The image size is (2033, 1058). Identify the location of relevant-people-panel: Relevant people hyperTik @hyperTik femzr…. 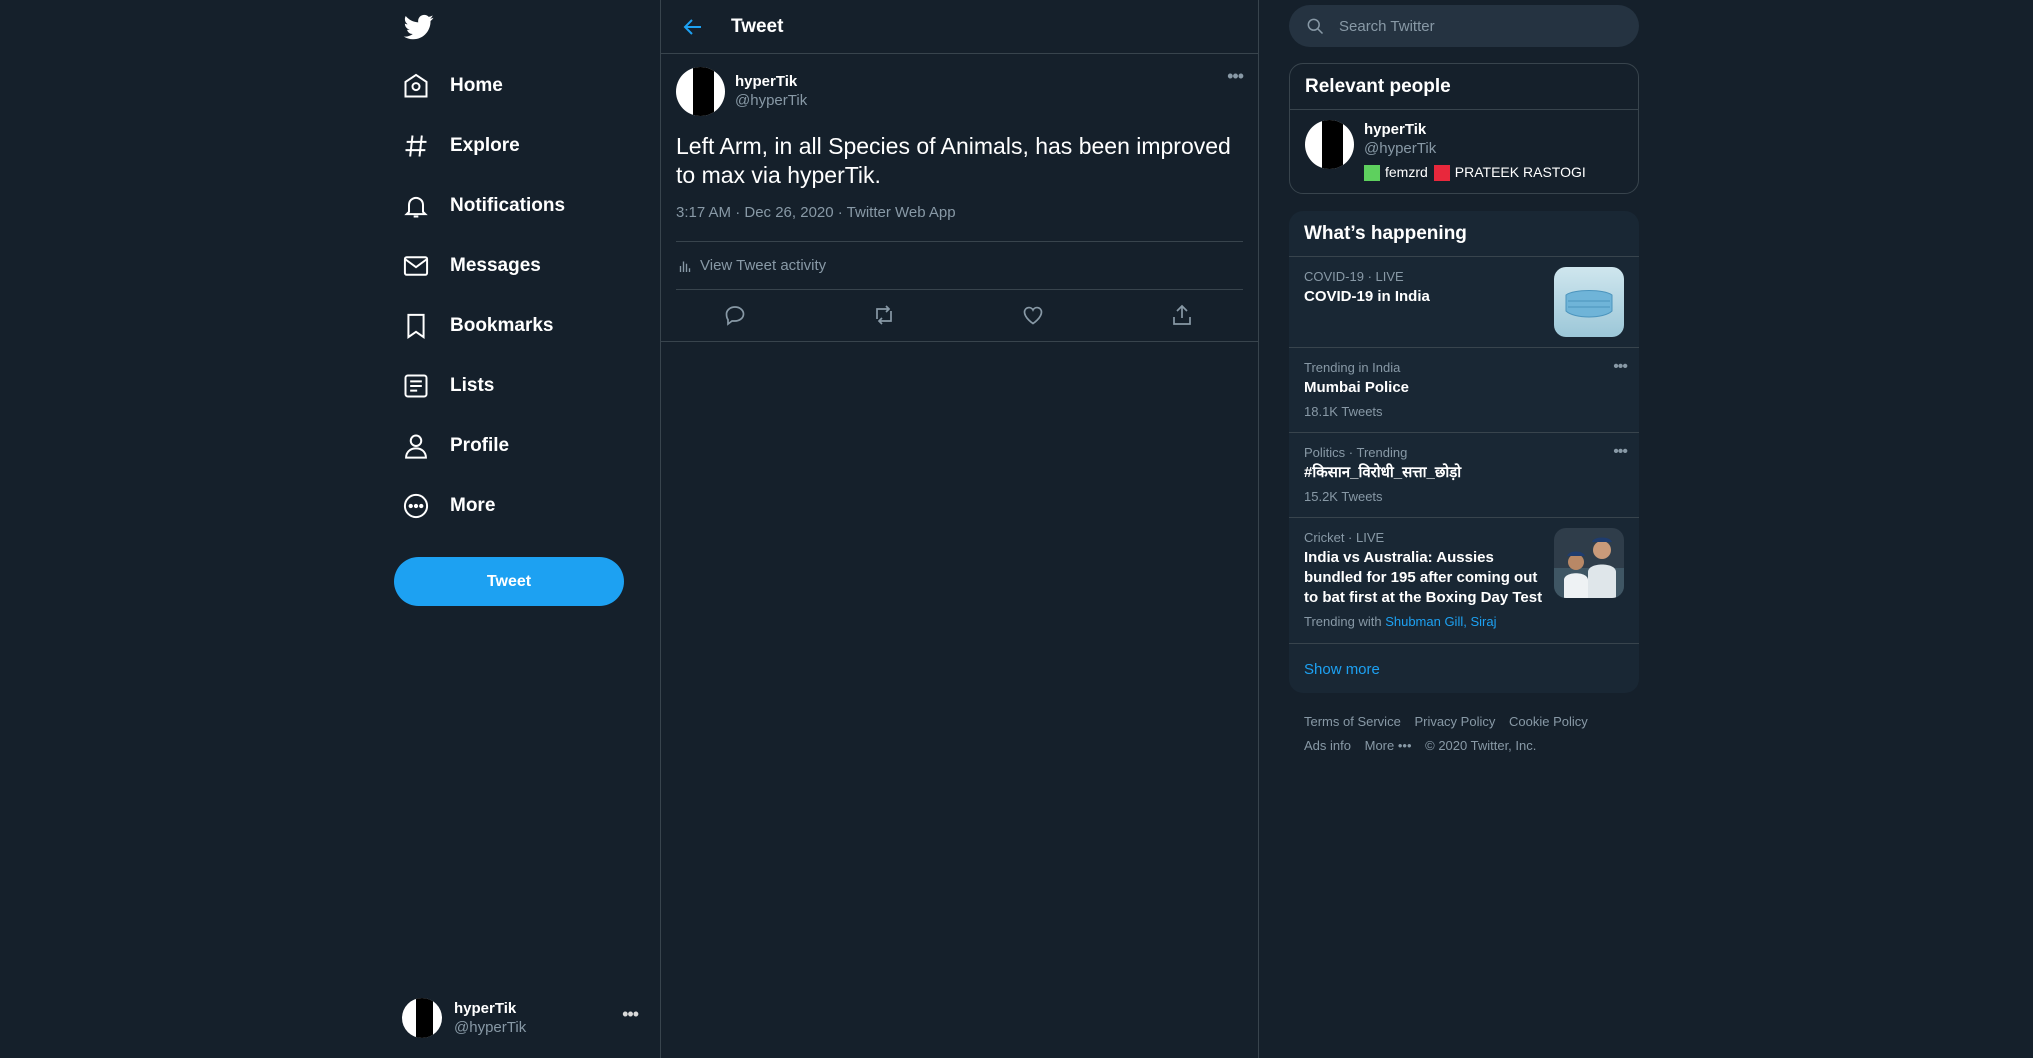
(1464, 128).